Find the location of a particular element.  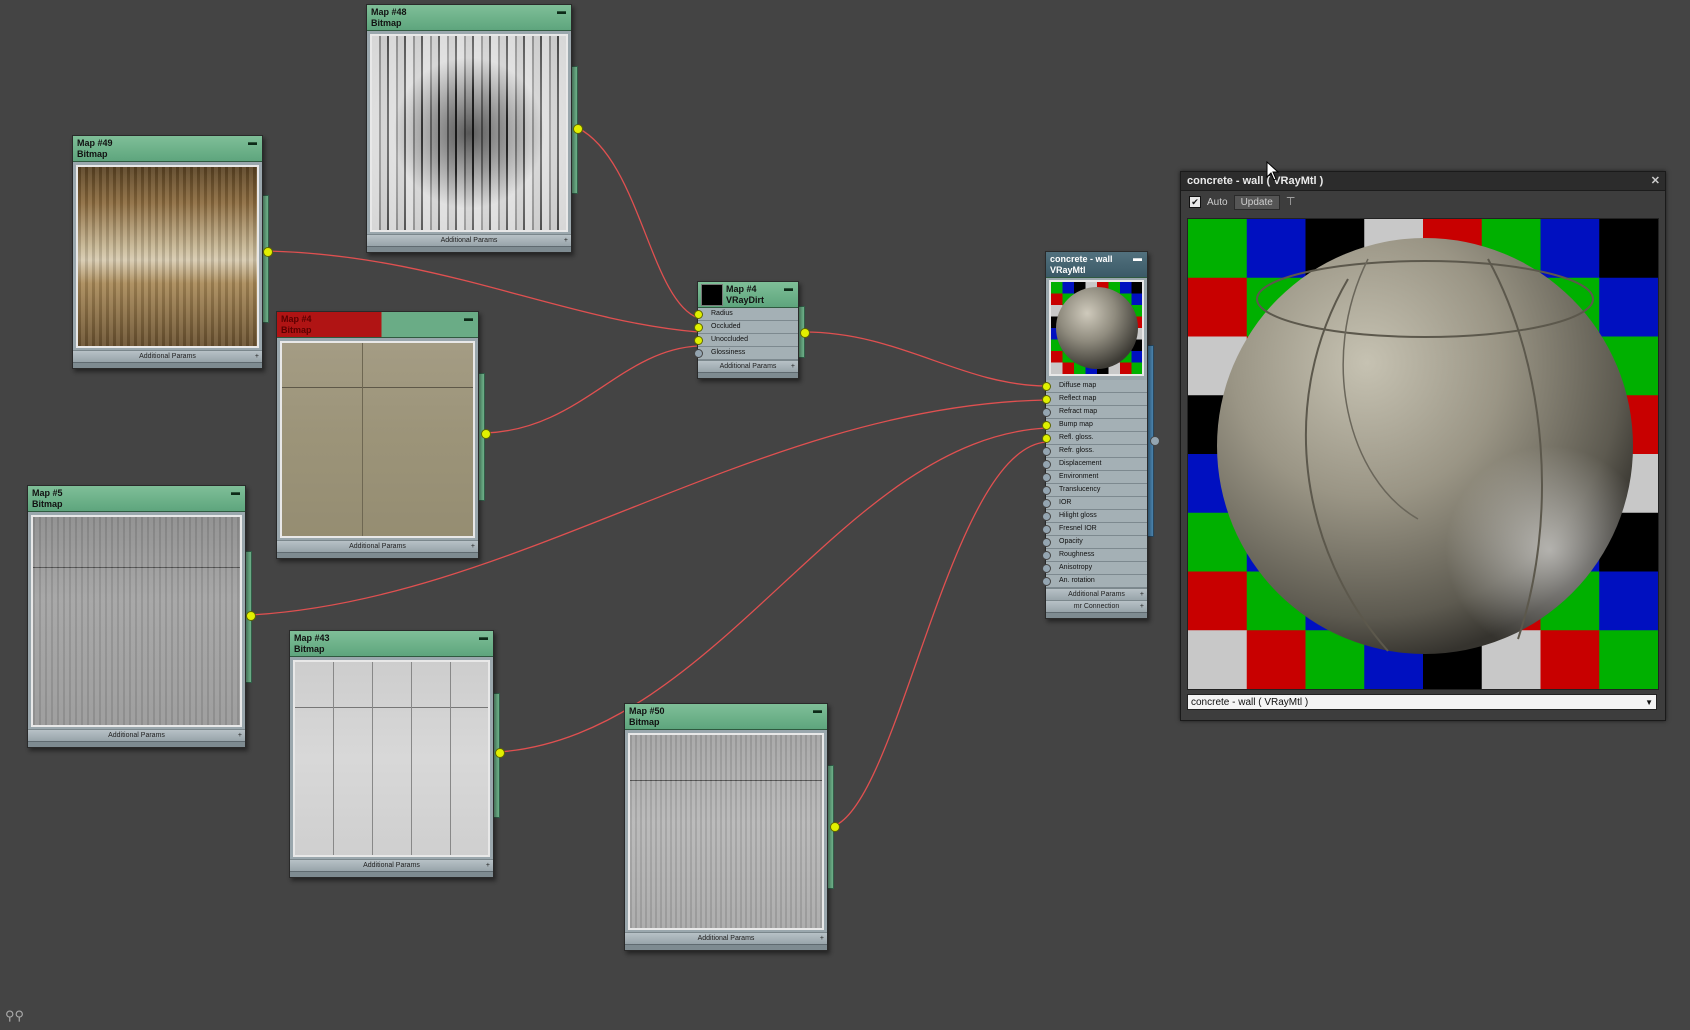

slot-refract-map: Refract map is located at coordinates (1094, 412).